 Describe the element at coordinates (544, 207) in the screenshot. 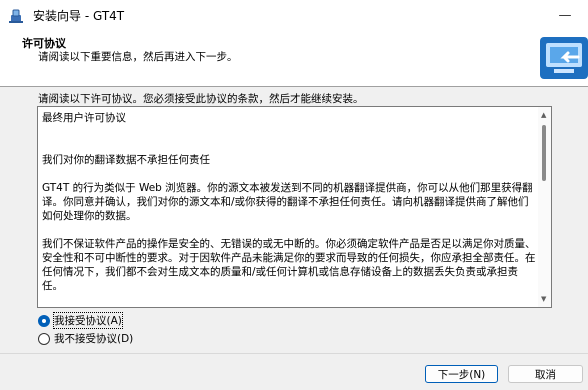

I see `vertical-scrollbar: ▲ ▼` at that location.